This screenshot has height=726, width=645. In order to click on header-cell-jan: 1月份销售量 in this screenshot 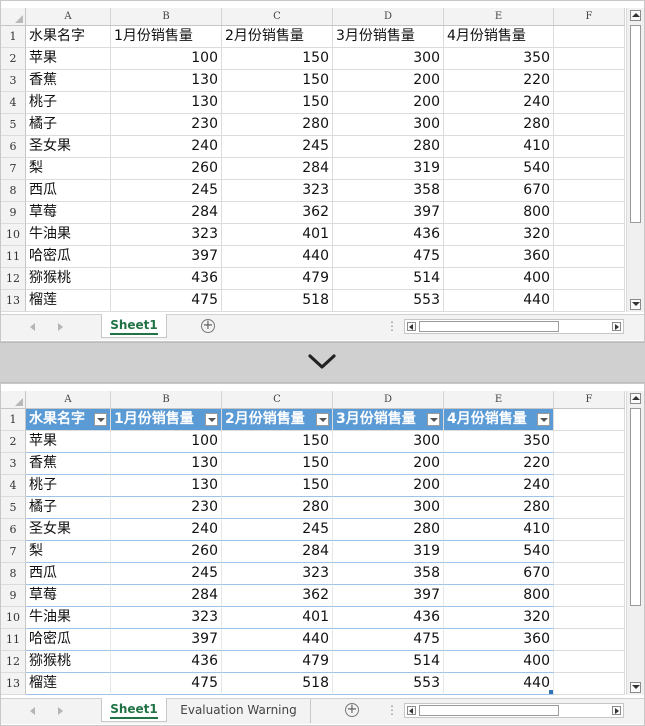, I will do `click(166, 420)`.